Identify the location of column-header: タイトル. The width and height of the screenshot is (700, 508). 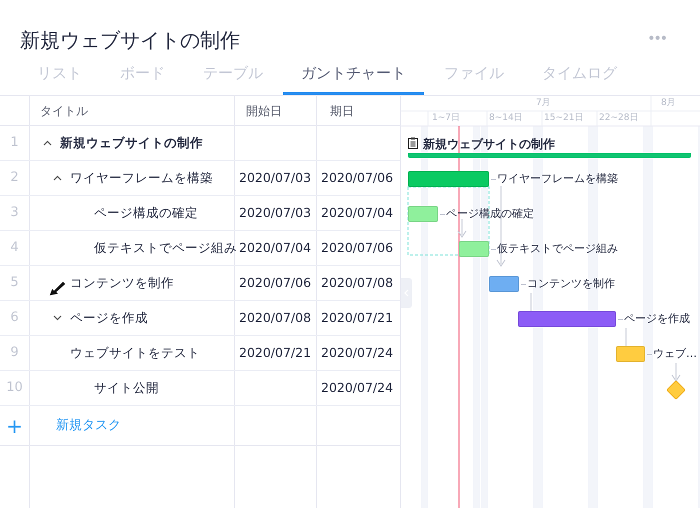
(64, 111).